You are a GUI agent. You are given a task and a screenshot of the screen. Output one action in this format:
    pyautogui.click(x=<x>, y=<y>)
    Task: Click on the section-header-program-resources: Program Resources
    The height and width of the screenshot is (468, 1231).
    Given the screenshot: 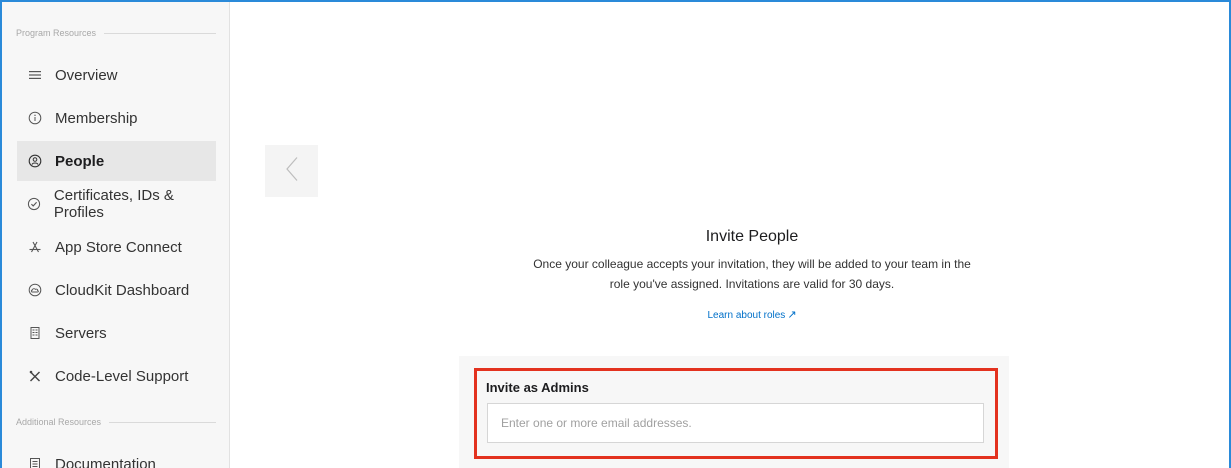 What is the action you would take?
    pyautogui.click(x=116, y=33)
    